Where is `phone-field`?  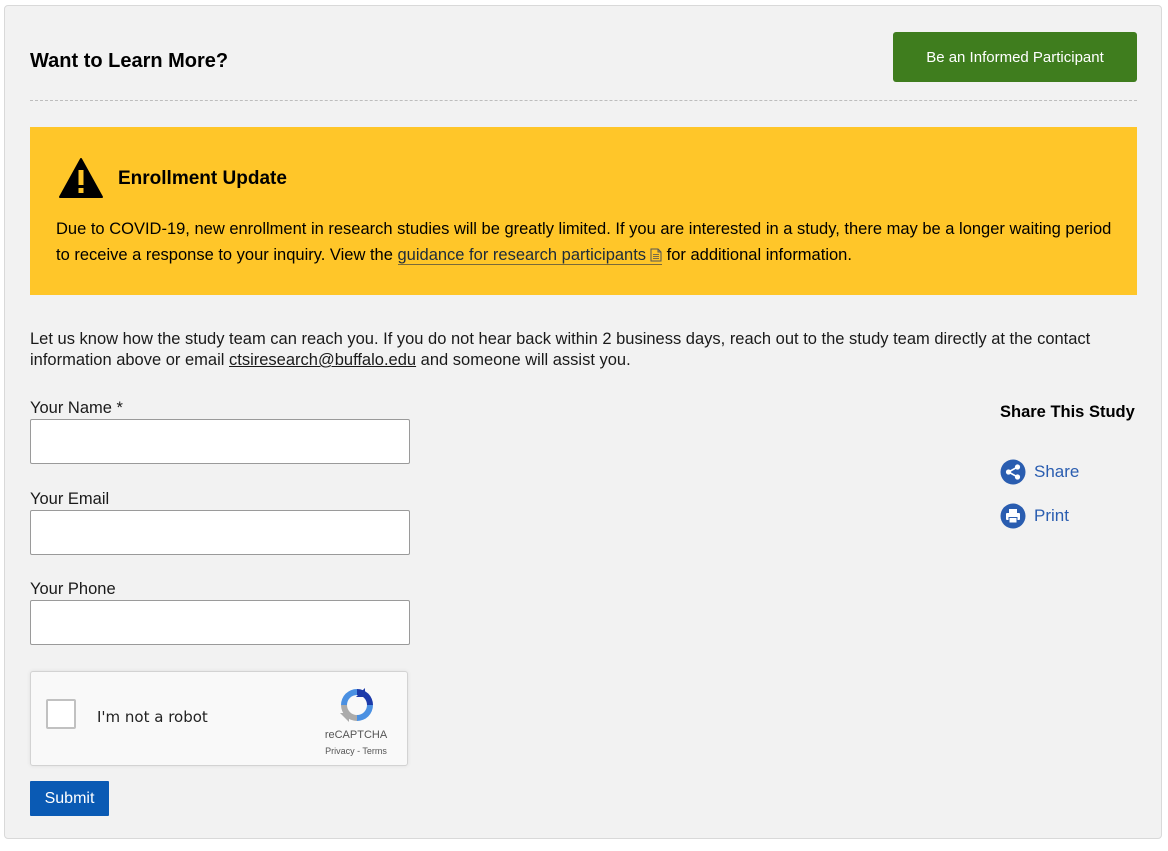
phone-field is located at coordinates (220, 622).